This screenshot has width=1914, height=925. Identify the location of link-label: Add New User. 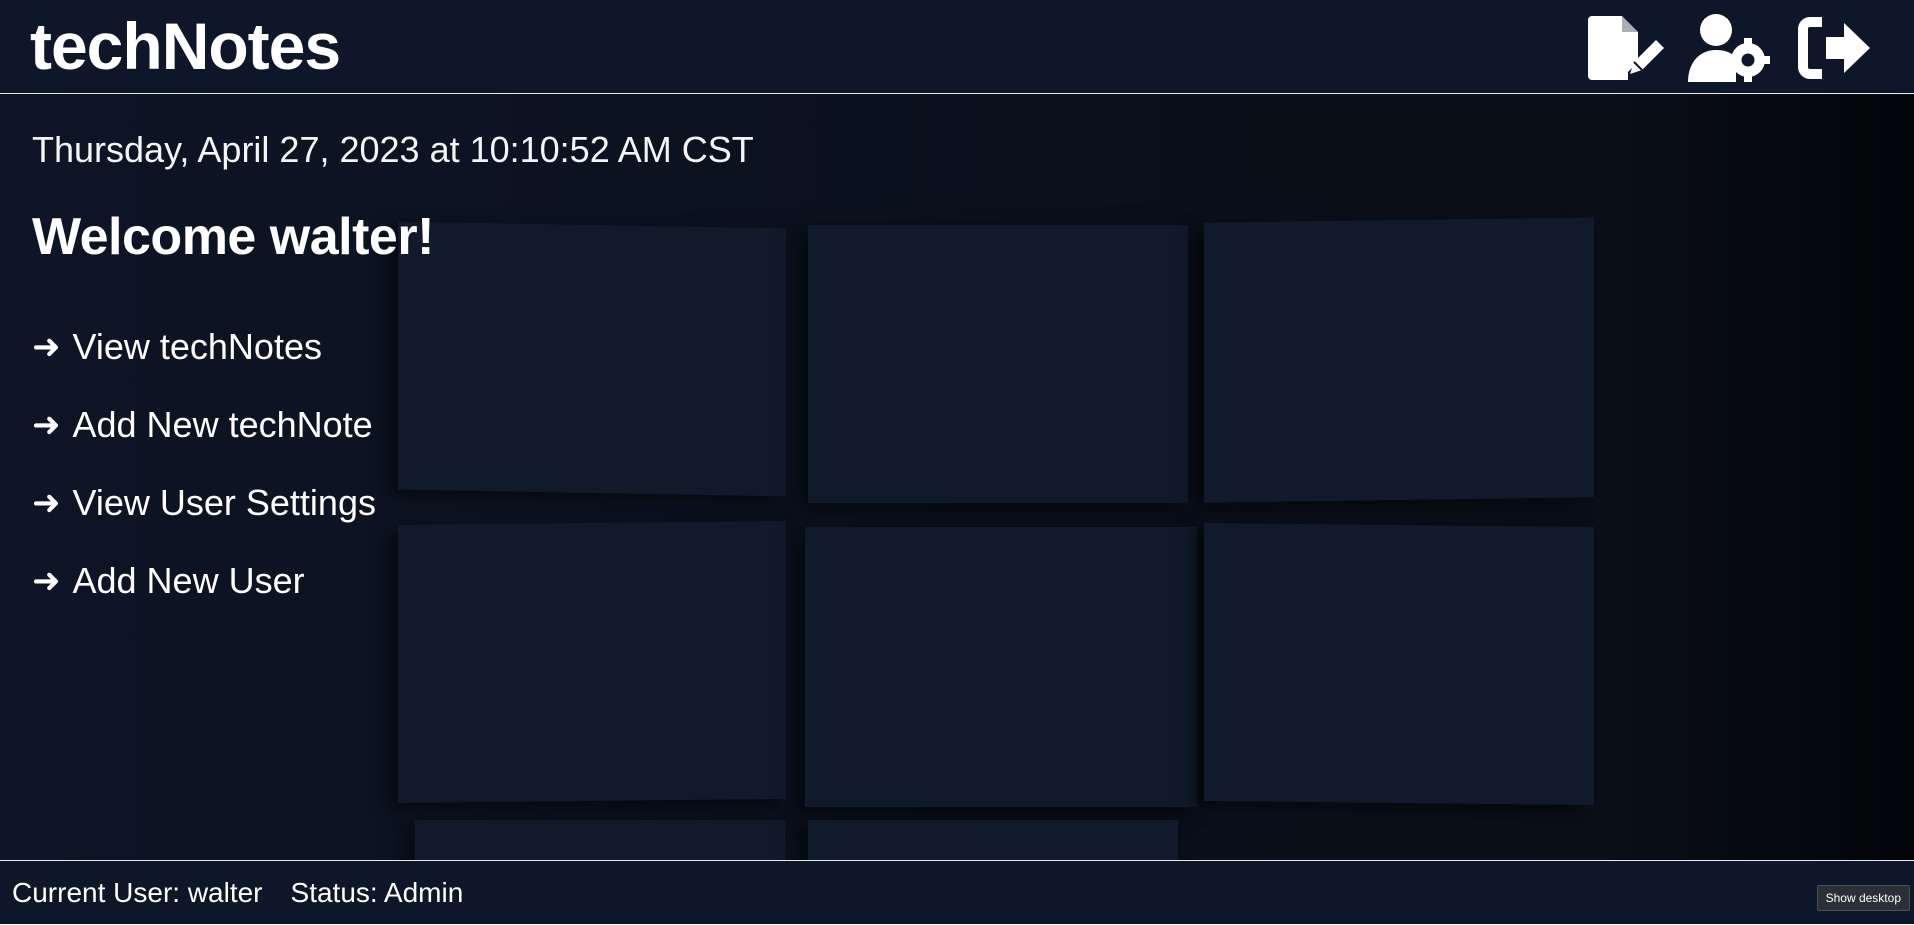
(188, 580).